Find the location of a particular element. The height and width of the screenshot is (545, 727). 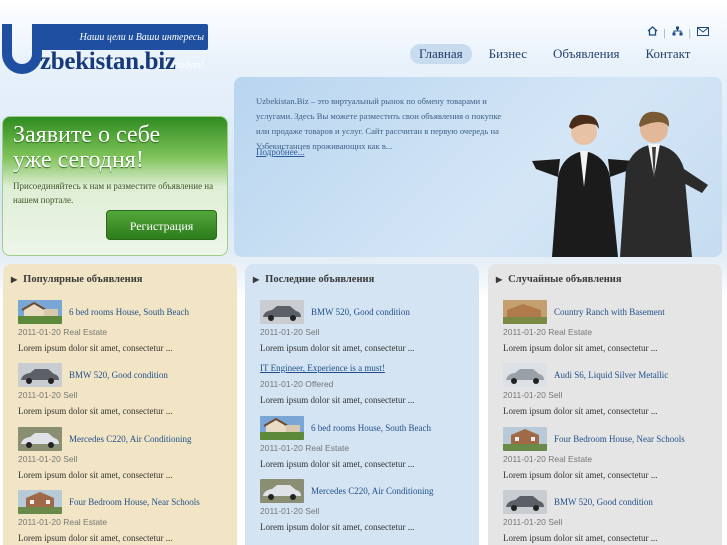

ad-title-link: Audi S6, Liquid Silver Metallic is located at coordinates (611, 375).